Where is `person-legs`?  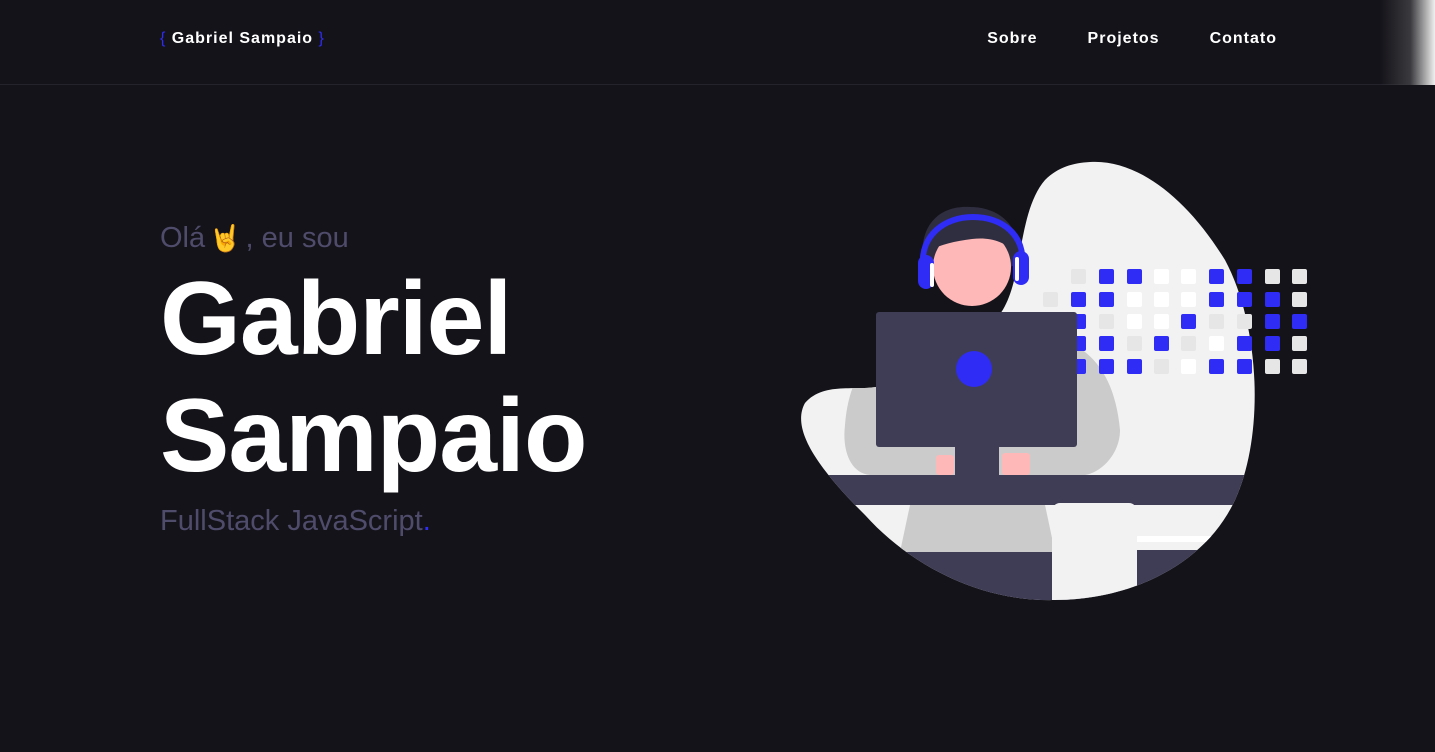
person-legs is located at coordinates (977, 528).